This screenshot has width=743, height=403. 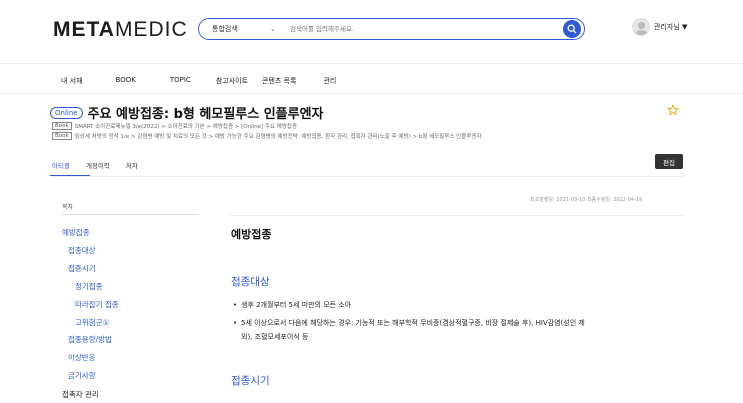 What do you see at coordinates (76, 232) in the screenshot?
I see `toc-item-vaccination: 예방접종` at bounding box center [76, 232].